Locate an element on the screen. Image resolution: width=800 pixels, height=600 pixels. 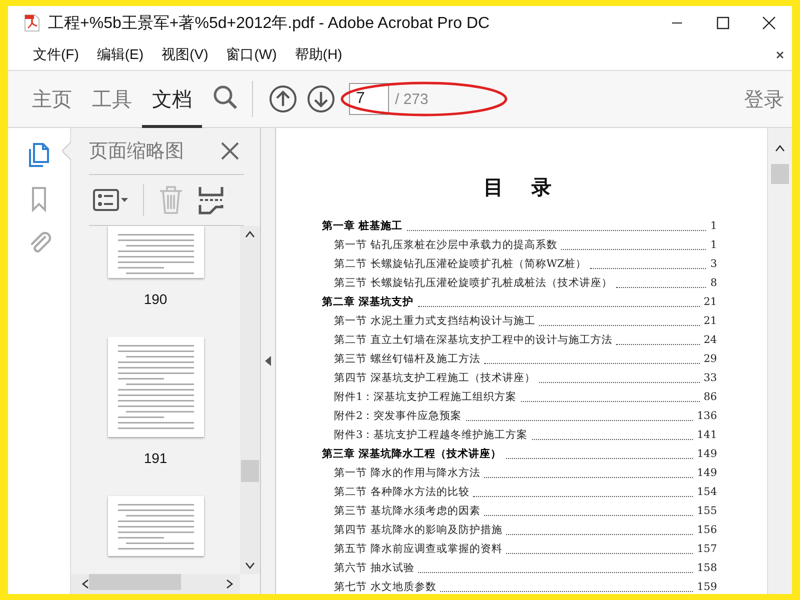
section-title: 第三节 长螺旋钻孔压灌砼旋喷扩孔桩成桩法（技术讲座） is located at coordinates (473, 283).